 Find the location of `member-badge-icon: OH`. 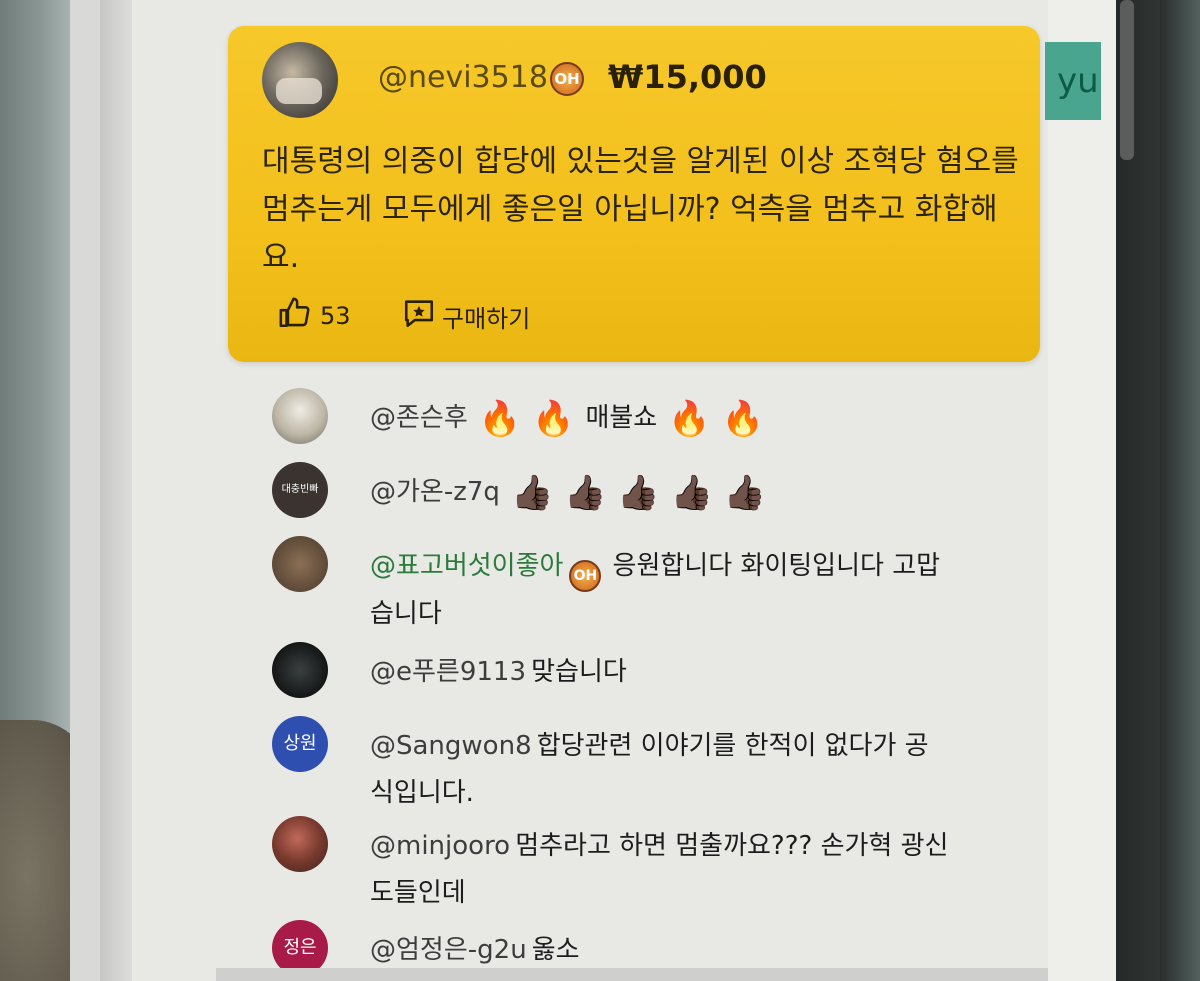

member-badge-icon: OH is located at coordinates (585, 576).